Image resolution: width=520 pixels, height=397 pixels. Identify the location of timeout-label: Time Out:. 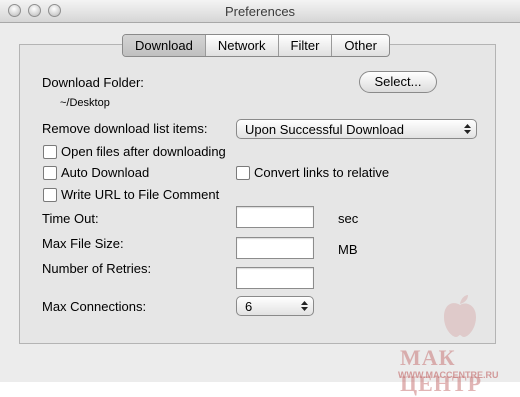
(70, 218).